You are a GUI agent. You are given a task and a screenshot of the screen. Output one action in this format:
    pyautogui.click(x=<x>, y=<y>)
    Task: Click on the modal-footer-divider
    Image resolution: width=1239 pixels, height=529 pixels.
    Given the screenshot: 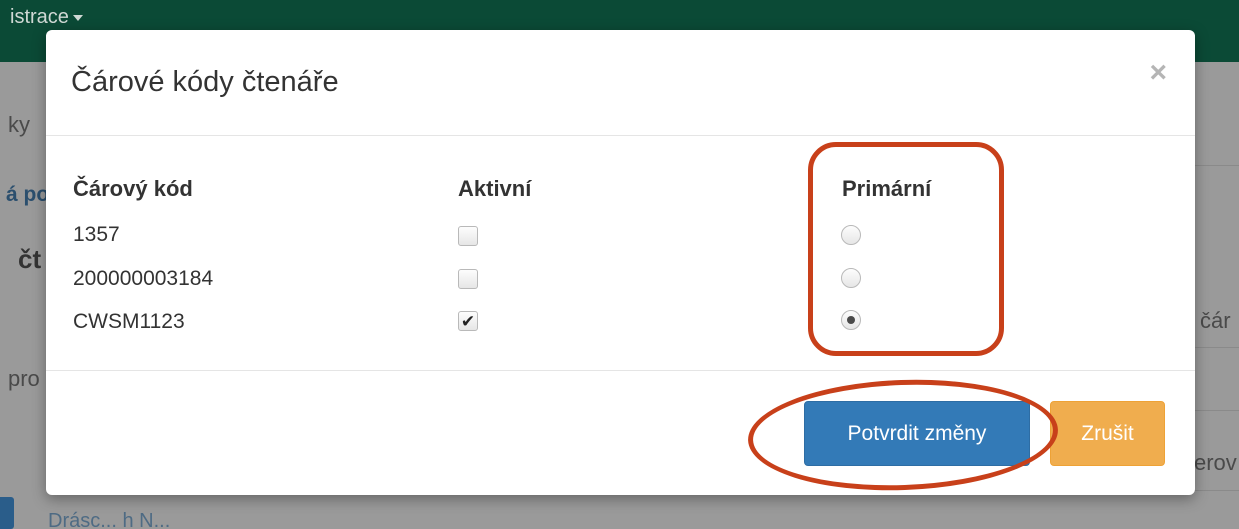 What is the action you would take?
    pyautogui.click(x=620, y=370)
    